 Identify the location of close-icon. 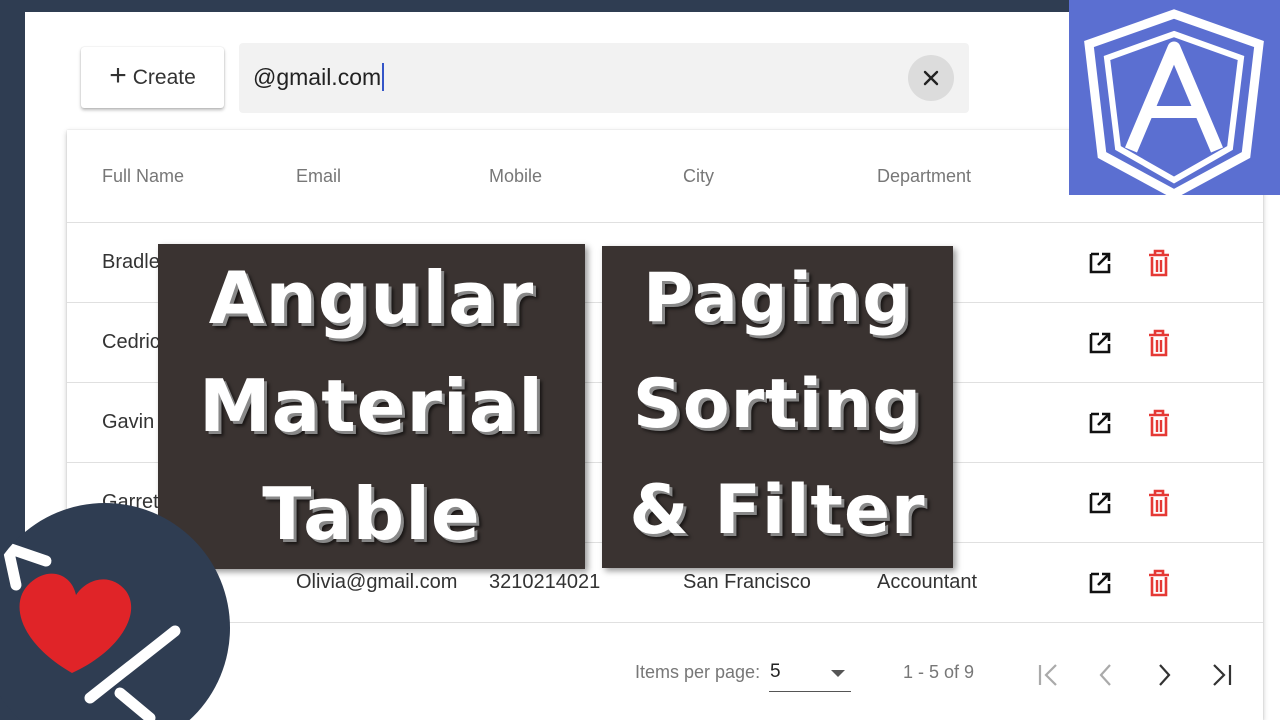
(931, 78).